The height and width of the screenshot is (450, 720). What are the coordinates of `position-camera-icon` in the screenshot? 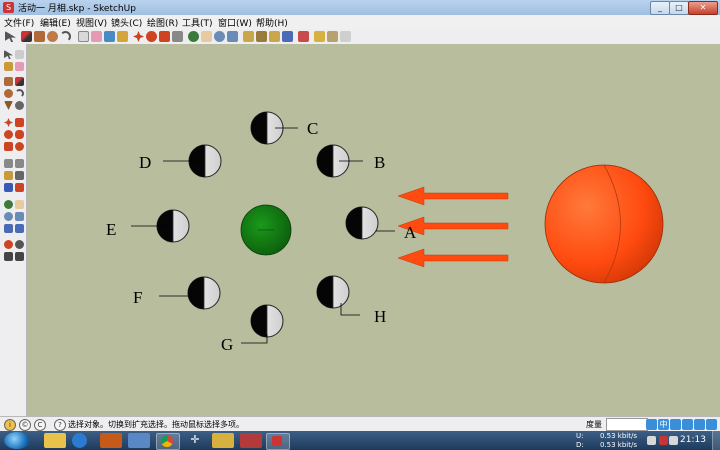 It's located at (8, 244).